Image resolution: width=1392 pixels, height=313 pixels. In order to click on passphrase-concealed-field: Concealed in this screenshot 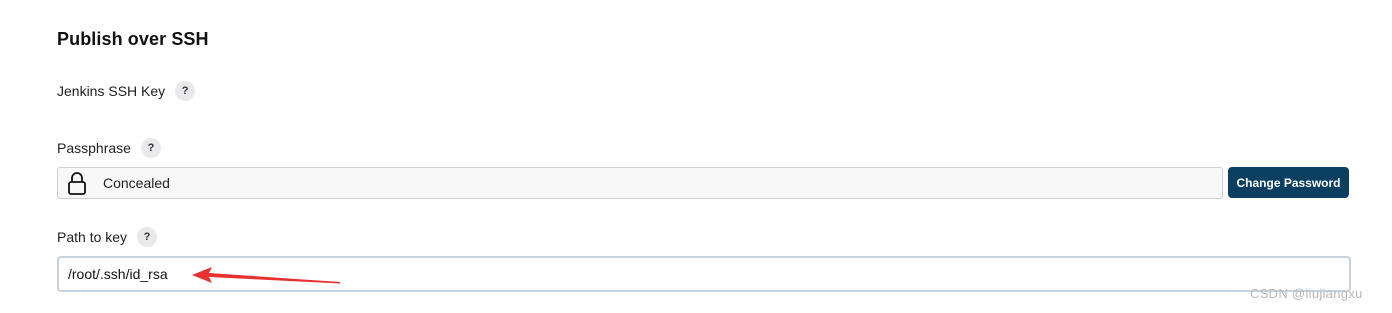, I will do `click(640, 183)`.